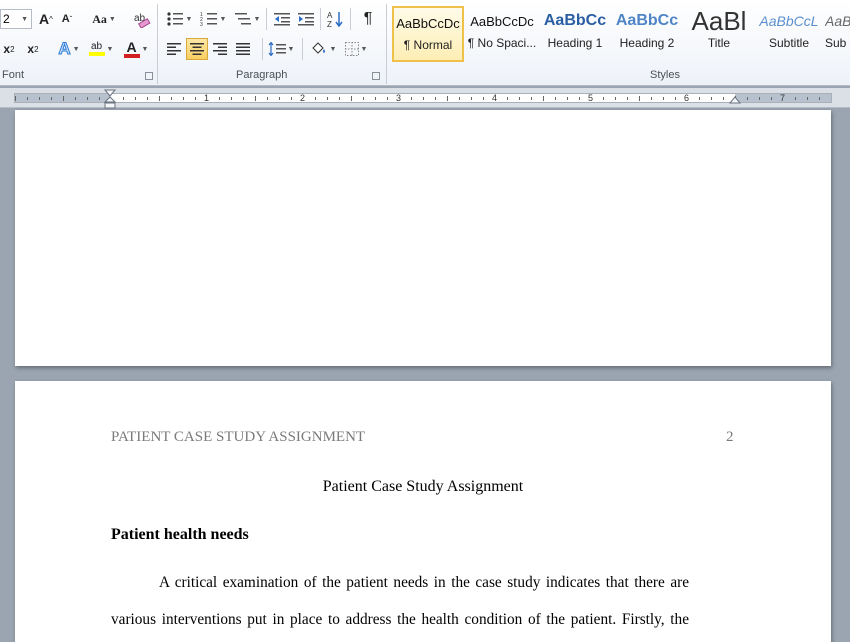  Describe the element at coordinates (735, 100) in the screenshot. I see `right-indent-marker-icon` at that location.